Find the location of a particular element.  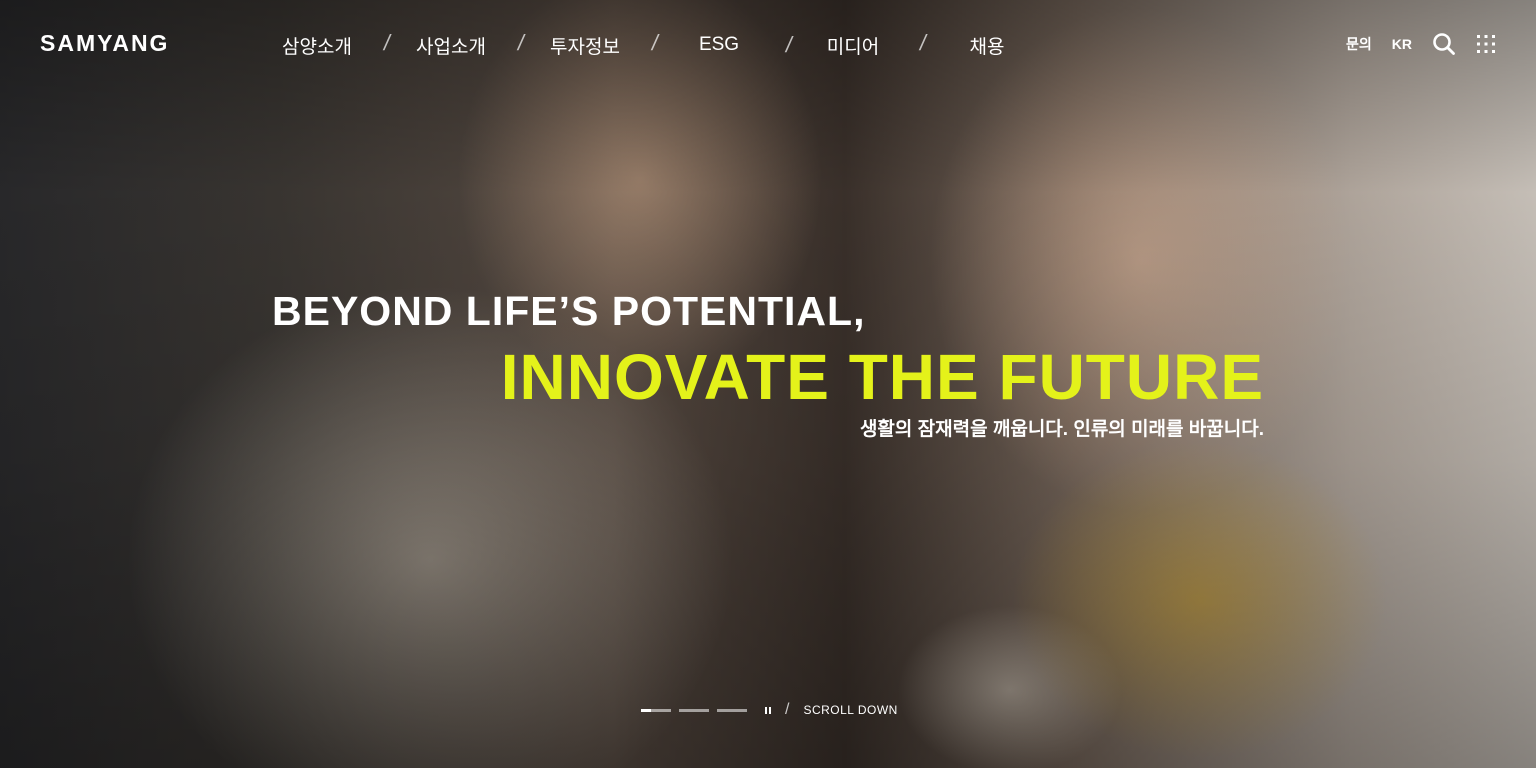

contact-link: 문의 is located at coordinates (1359, 44).